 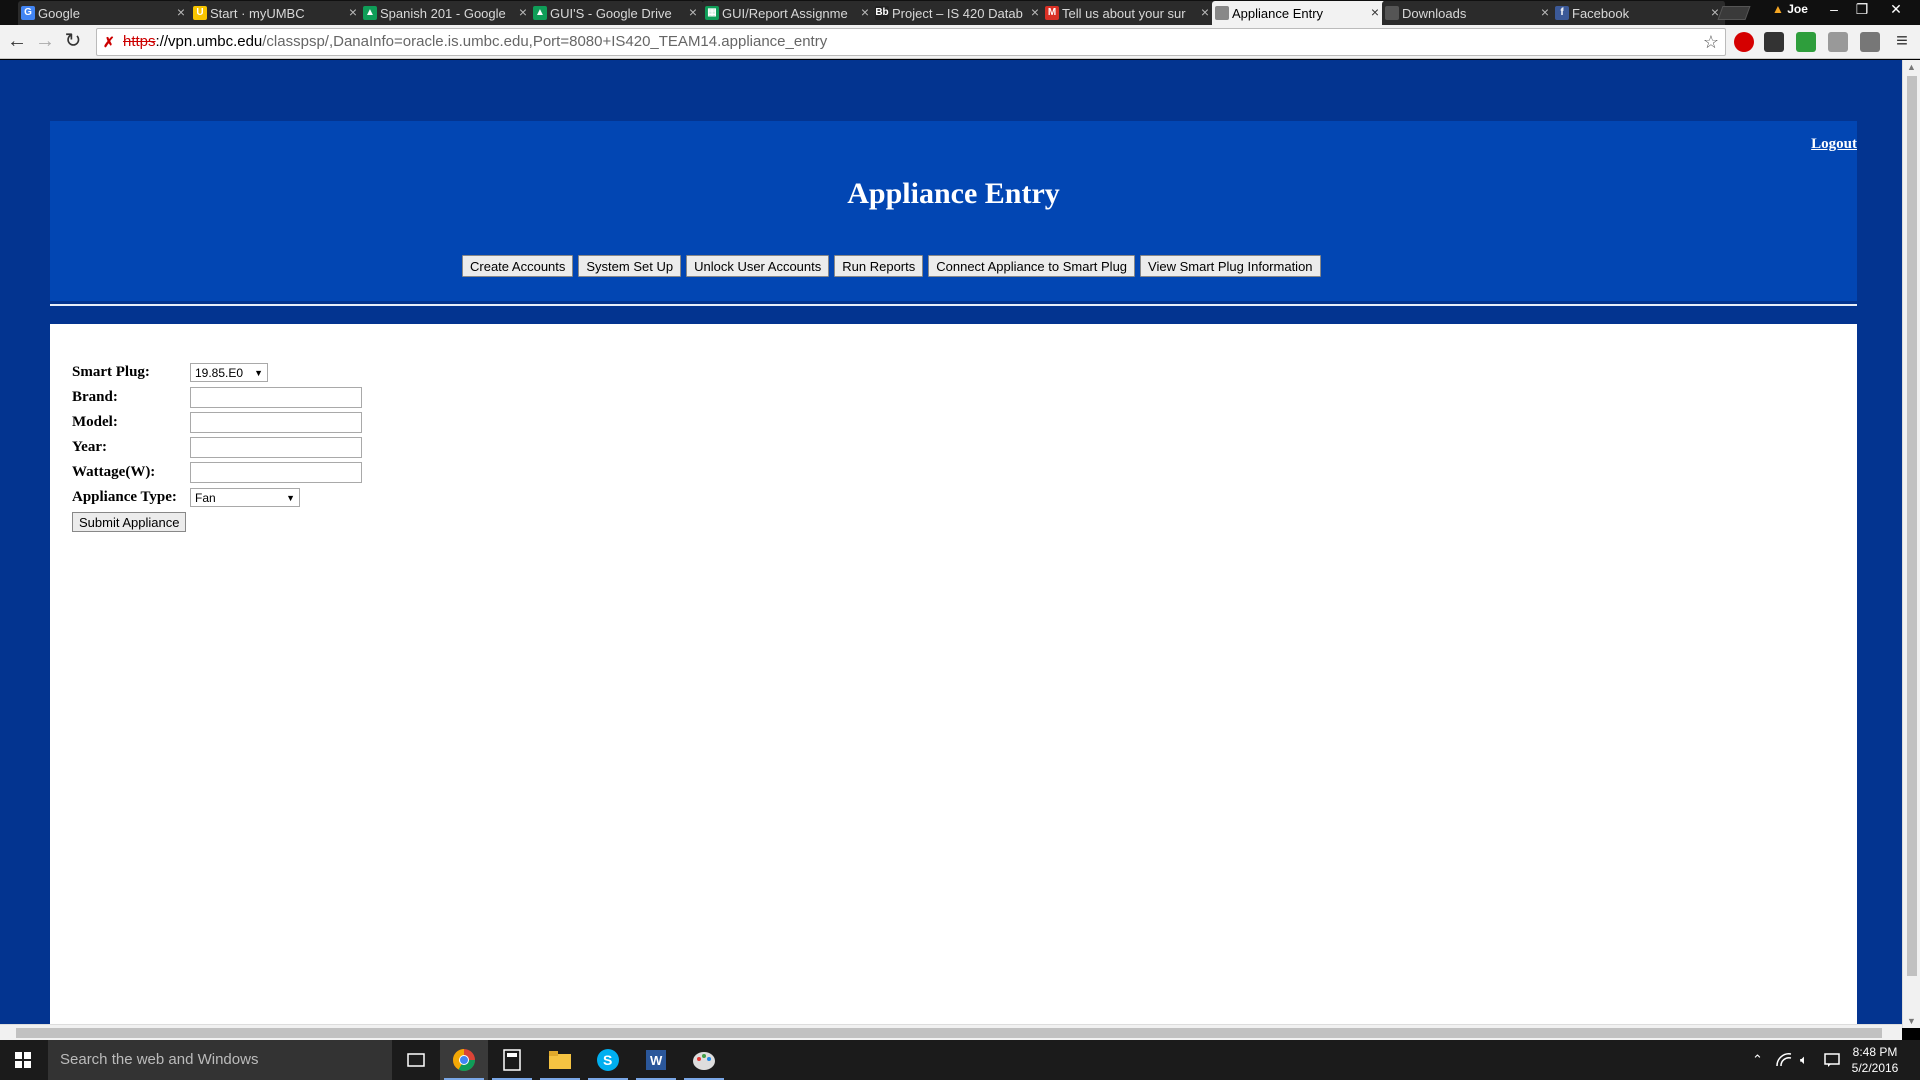 What do you see at coordinates (611, 13) in the screenshot?
I see `tab-label: GUI'S - Google Drive` at bounding box center [611, 13].